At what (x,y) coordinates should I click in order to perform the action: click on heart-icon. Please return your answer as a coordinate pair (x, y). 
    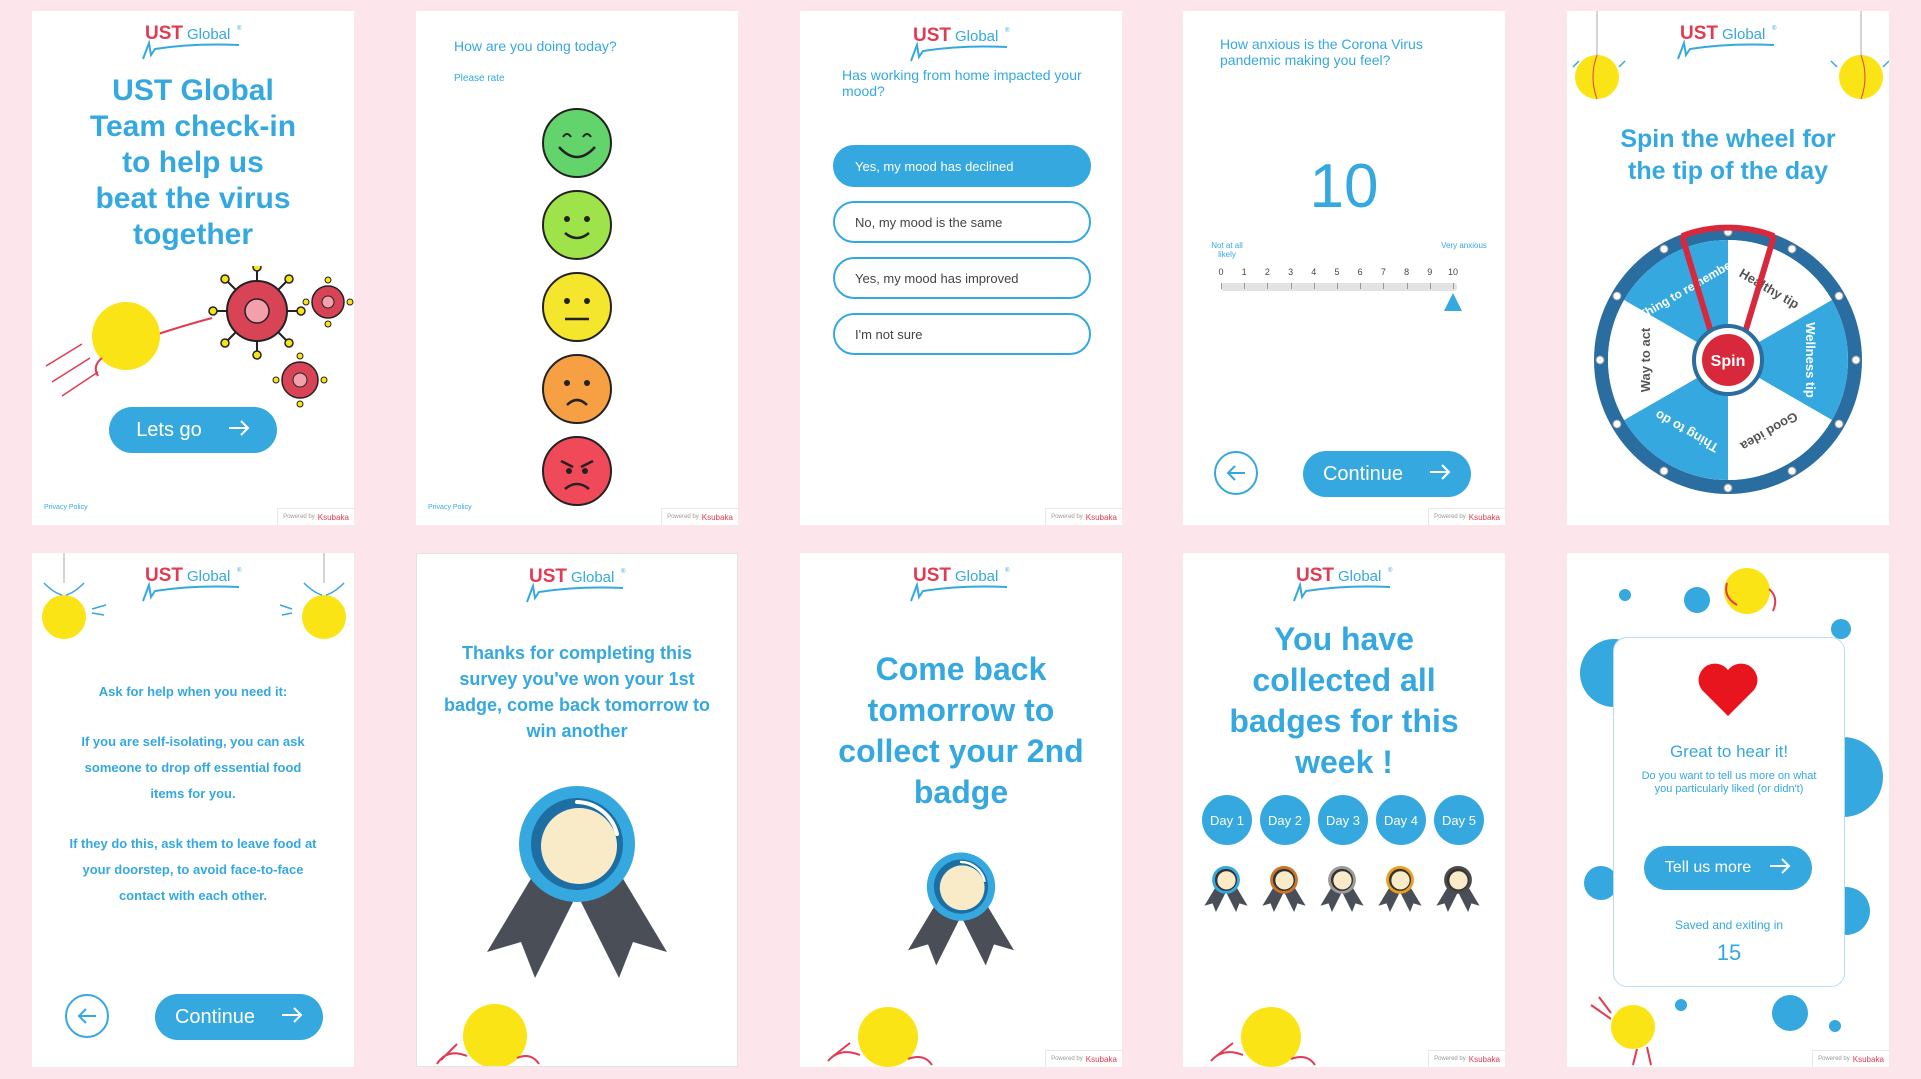
    Looking at the image, I should click on (1728, 689).